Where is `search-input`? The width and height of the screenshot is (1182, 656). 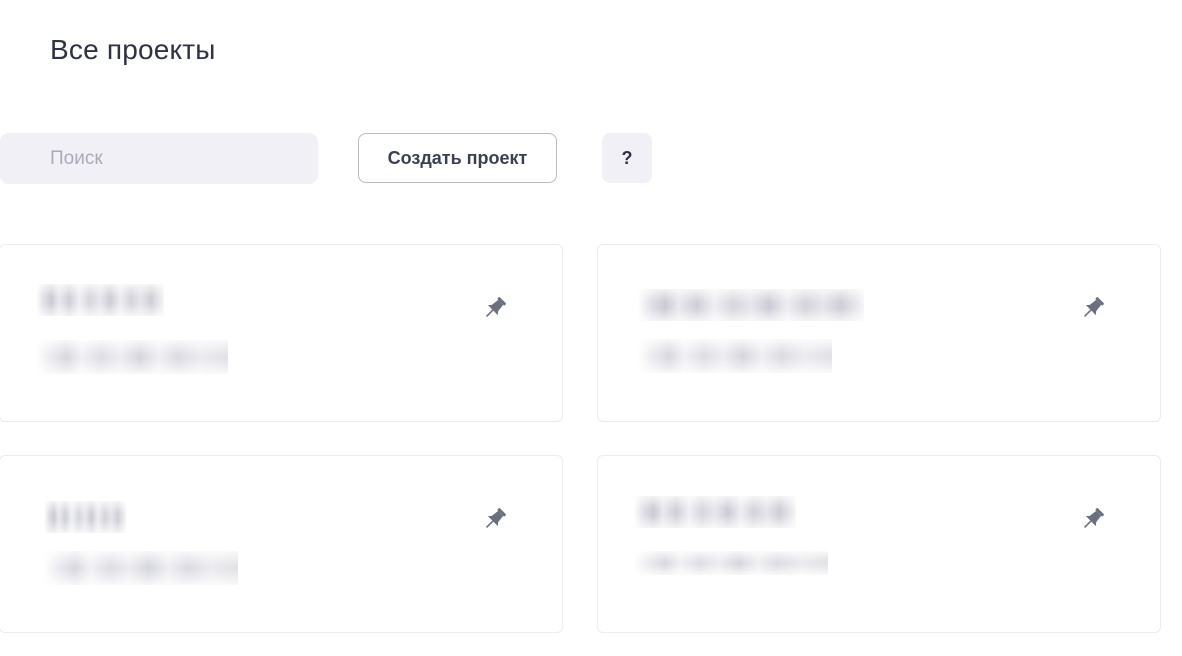
search-input is located at coordinates (159, 158).